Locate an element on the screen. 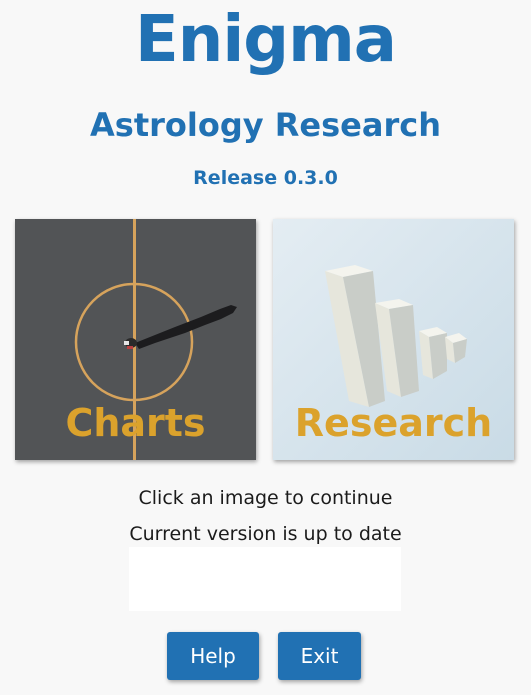 The height and width of the screenshot is (695, 531). exit-button: Exit is located at coordinates (319, 656).